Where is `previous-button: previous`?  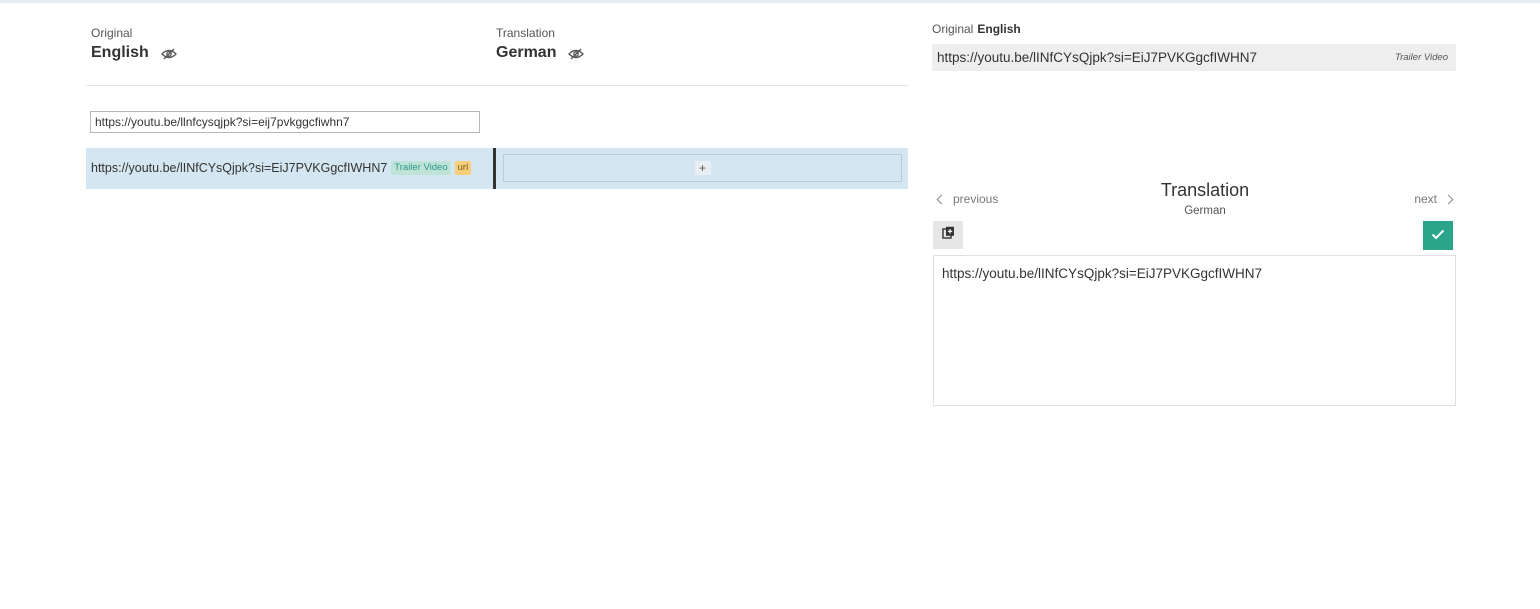
previous-button: previous is located at coordinates (967, 199).